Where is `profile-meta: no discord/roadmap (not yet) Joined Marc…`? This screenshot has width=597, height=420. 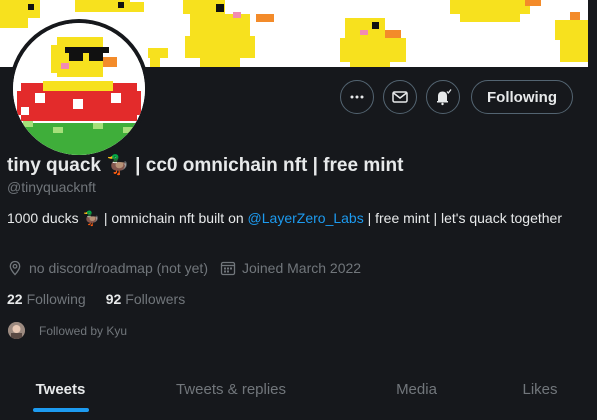
profile-meta: no discord/roadmap (not yet) Joined Marc… is located at coordinates (190, 268).